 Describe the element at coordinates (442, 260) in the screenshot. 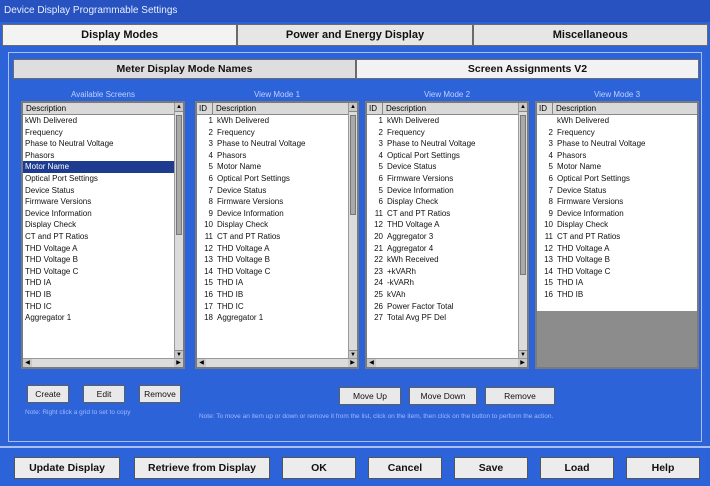

I see `list-item: 22 kWh Received` at that location.